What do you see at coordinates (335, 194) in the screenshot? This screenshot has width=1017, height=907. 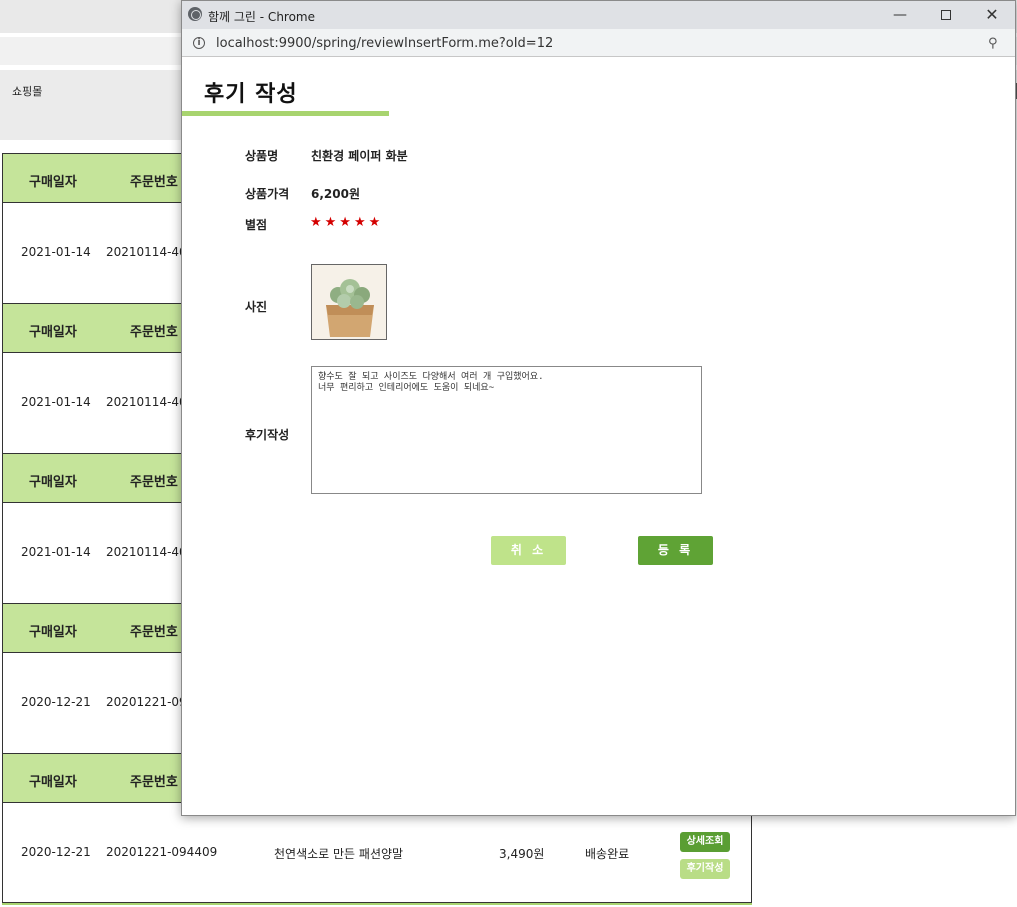 I see `price-value: 6,200원` at bounding box center [335, 194].